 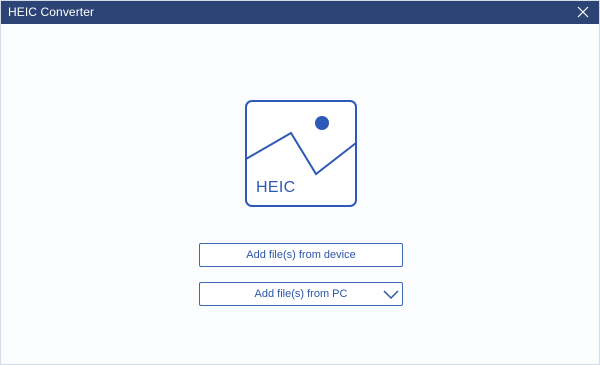 I want to click on title-bar: HEIC Converter, so click(x=300, y=12).